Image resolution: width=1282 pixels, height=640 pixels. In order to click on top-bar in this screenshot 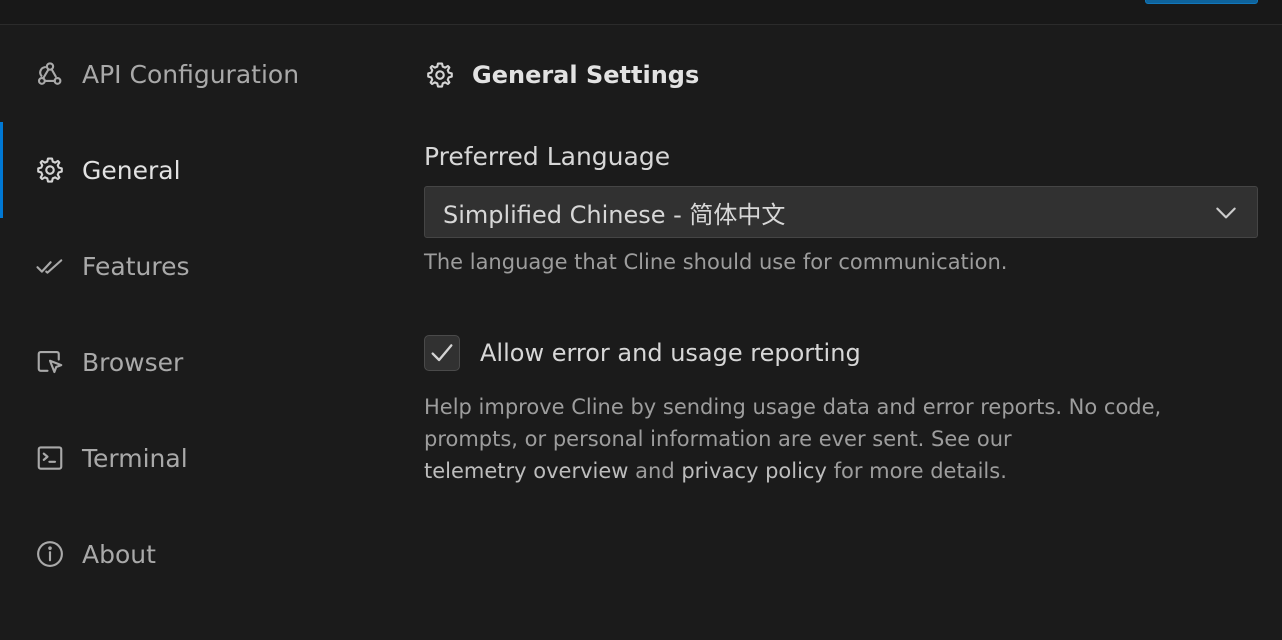, I will do `click(641, 12)`.